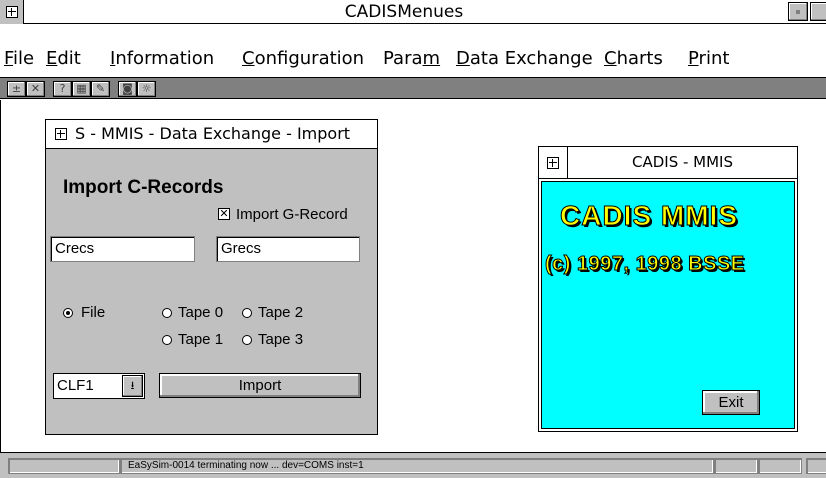 Image resolution: width=826 pixels, height=478 pixels. Describe the element at coordinates (288, 249) in the screenshot. I see `grecs-field: Grecs` at that location.